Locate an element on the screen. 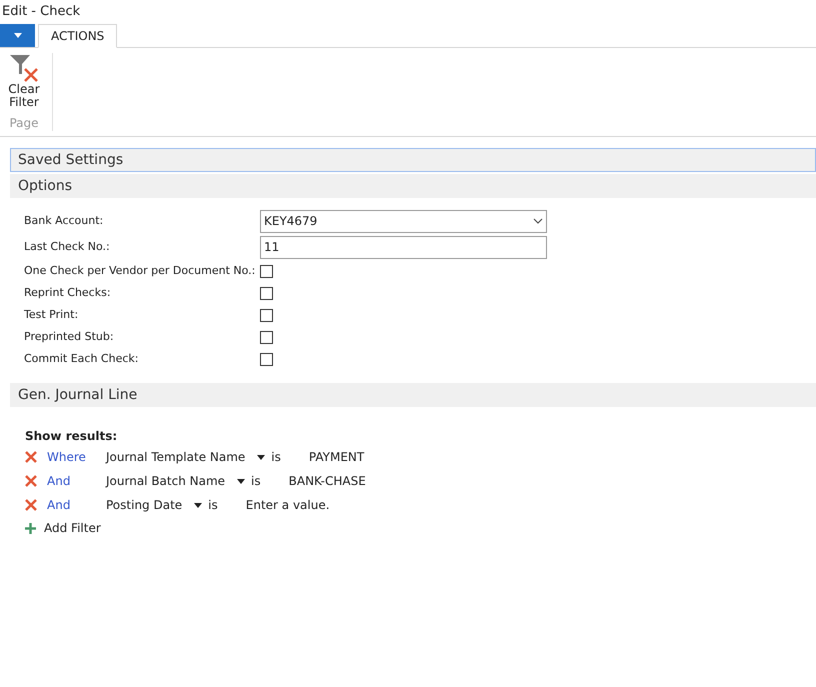 Image resolution: width=816 pixels, height=687 pixels. clear-filter-button: Clear Filter is located at coordinates (24, 81).